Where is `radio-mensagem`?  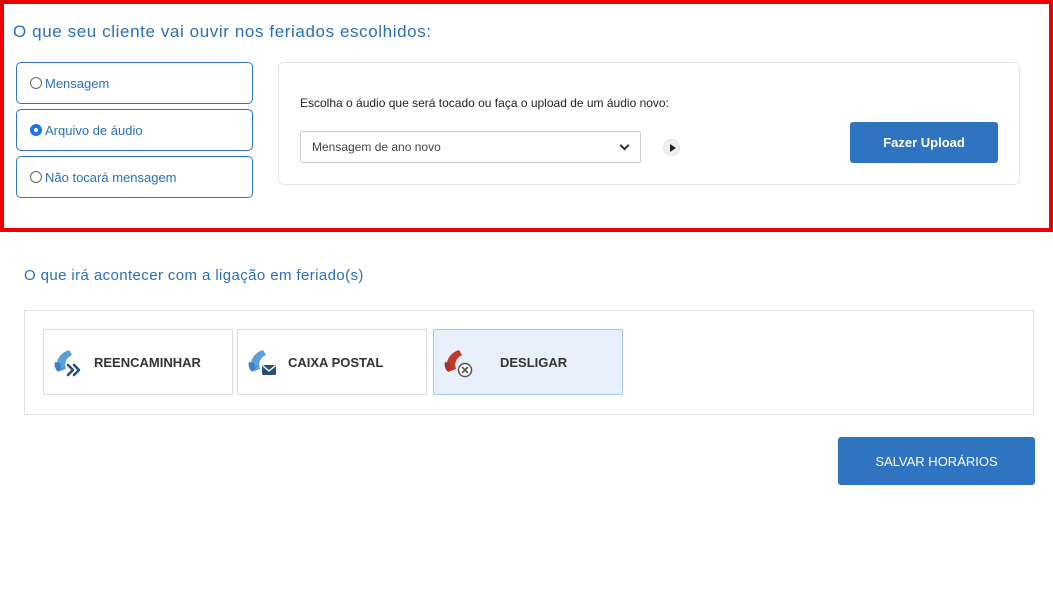 radio-mensagem is located at coordinates (36, 83).